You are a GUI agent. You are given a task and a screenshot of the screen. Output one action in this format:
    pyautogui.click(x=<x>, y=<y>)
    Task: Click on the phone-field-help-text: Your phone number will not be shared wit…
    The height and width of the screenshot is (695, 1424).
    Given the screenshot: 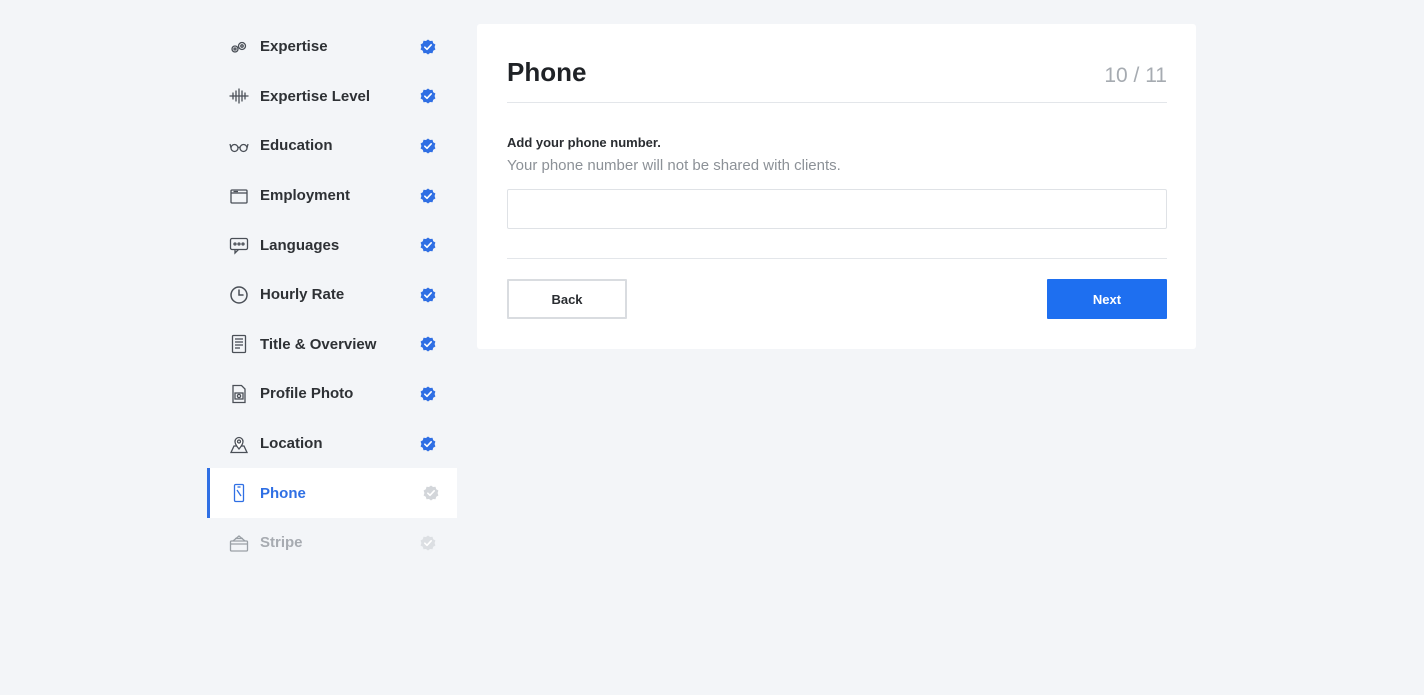 What is the action you would take?
    pyautogui.click(x=674, y=165)
    